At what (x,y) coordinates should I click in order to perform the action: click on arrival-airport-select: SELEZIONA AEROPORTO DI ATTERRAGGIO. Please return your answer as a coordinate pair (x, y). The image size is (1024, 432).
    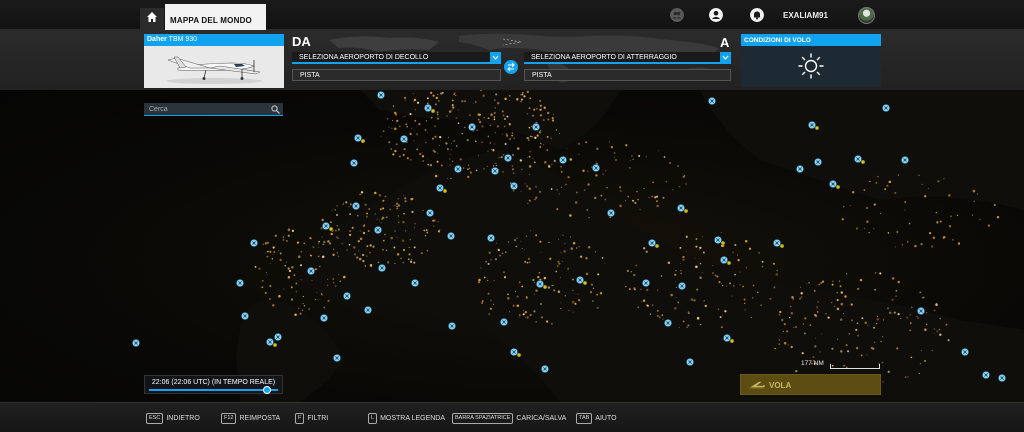
    Looking at the image, I should click on (627, 58).